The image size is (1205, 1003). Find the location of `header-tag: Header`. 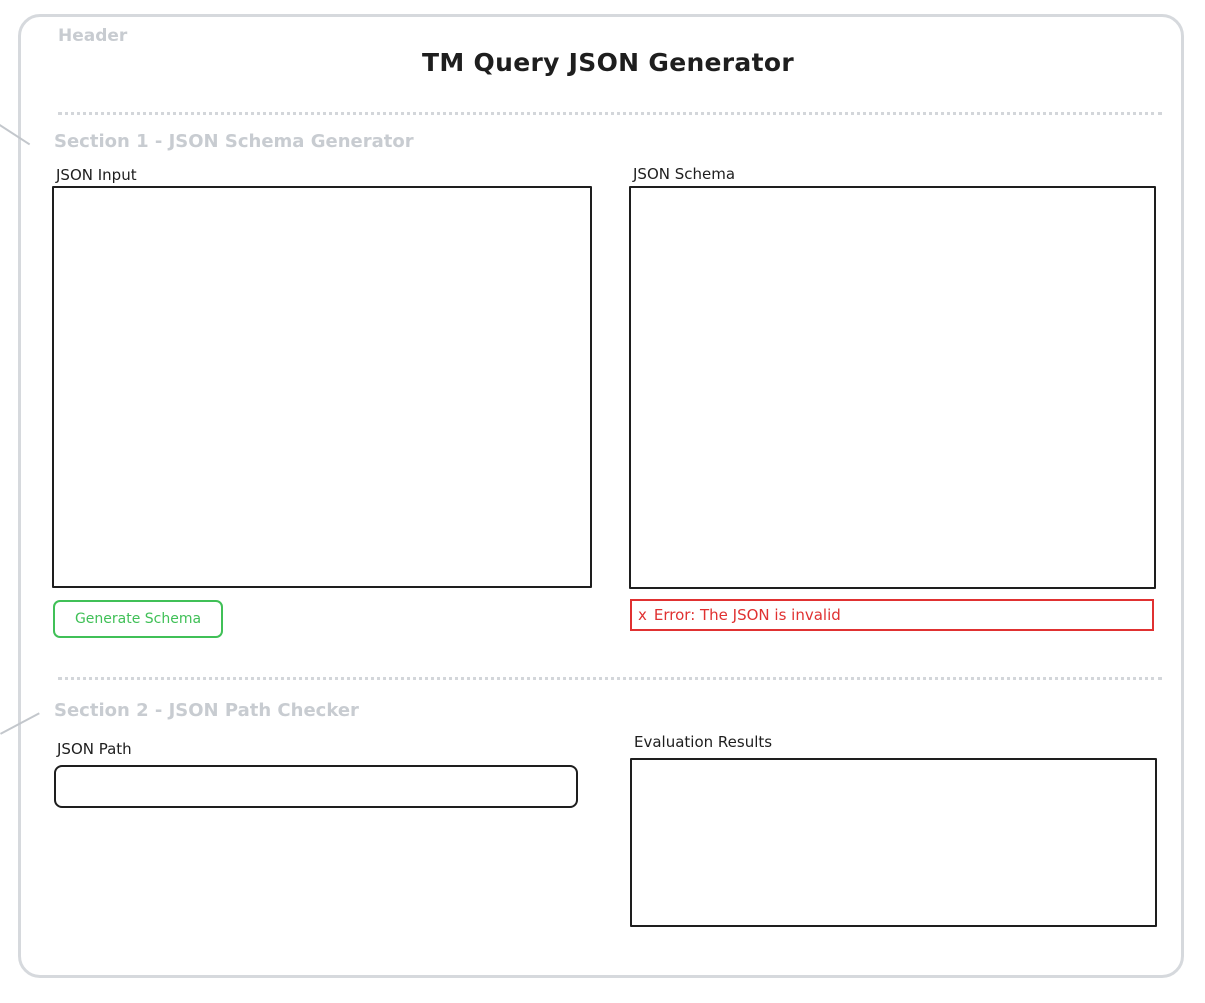

header-tag: Header is located at coordinates (93, 36).